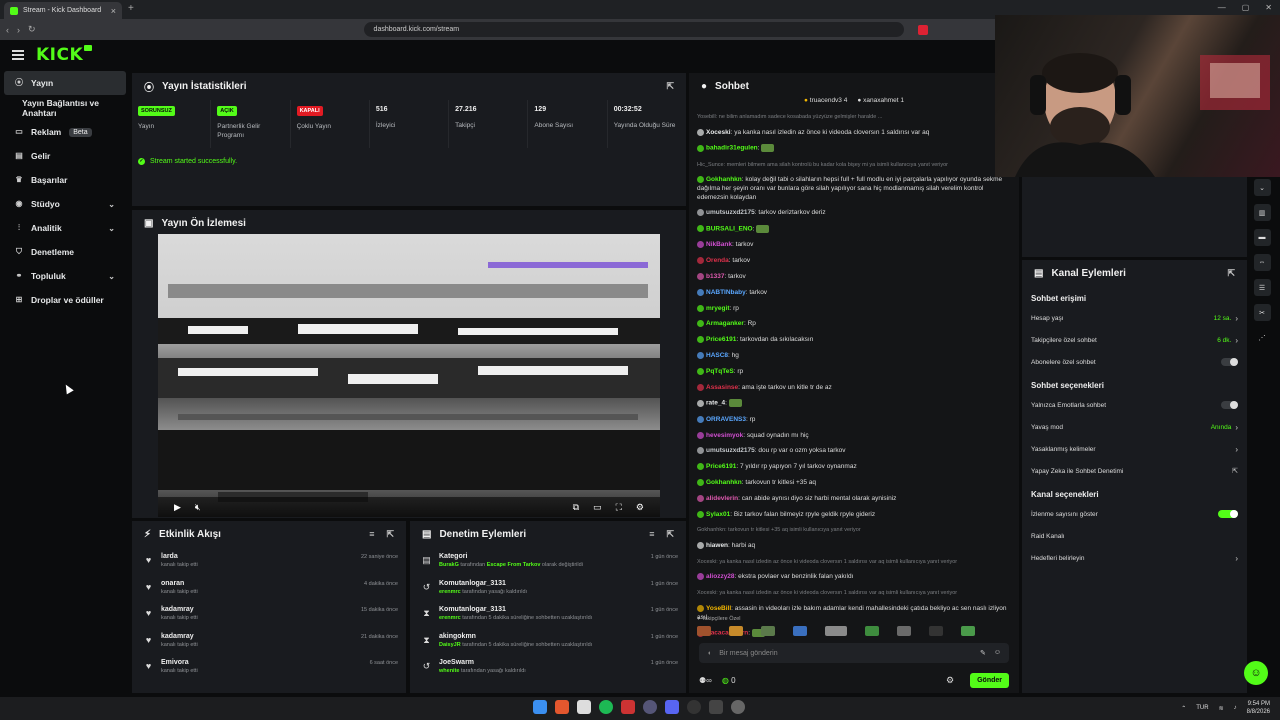  I want to click on play-icon: ▶, so click(177, 507).